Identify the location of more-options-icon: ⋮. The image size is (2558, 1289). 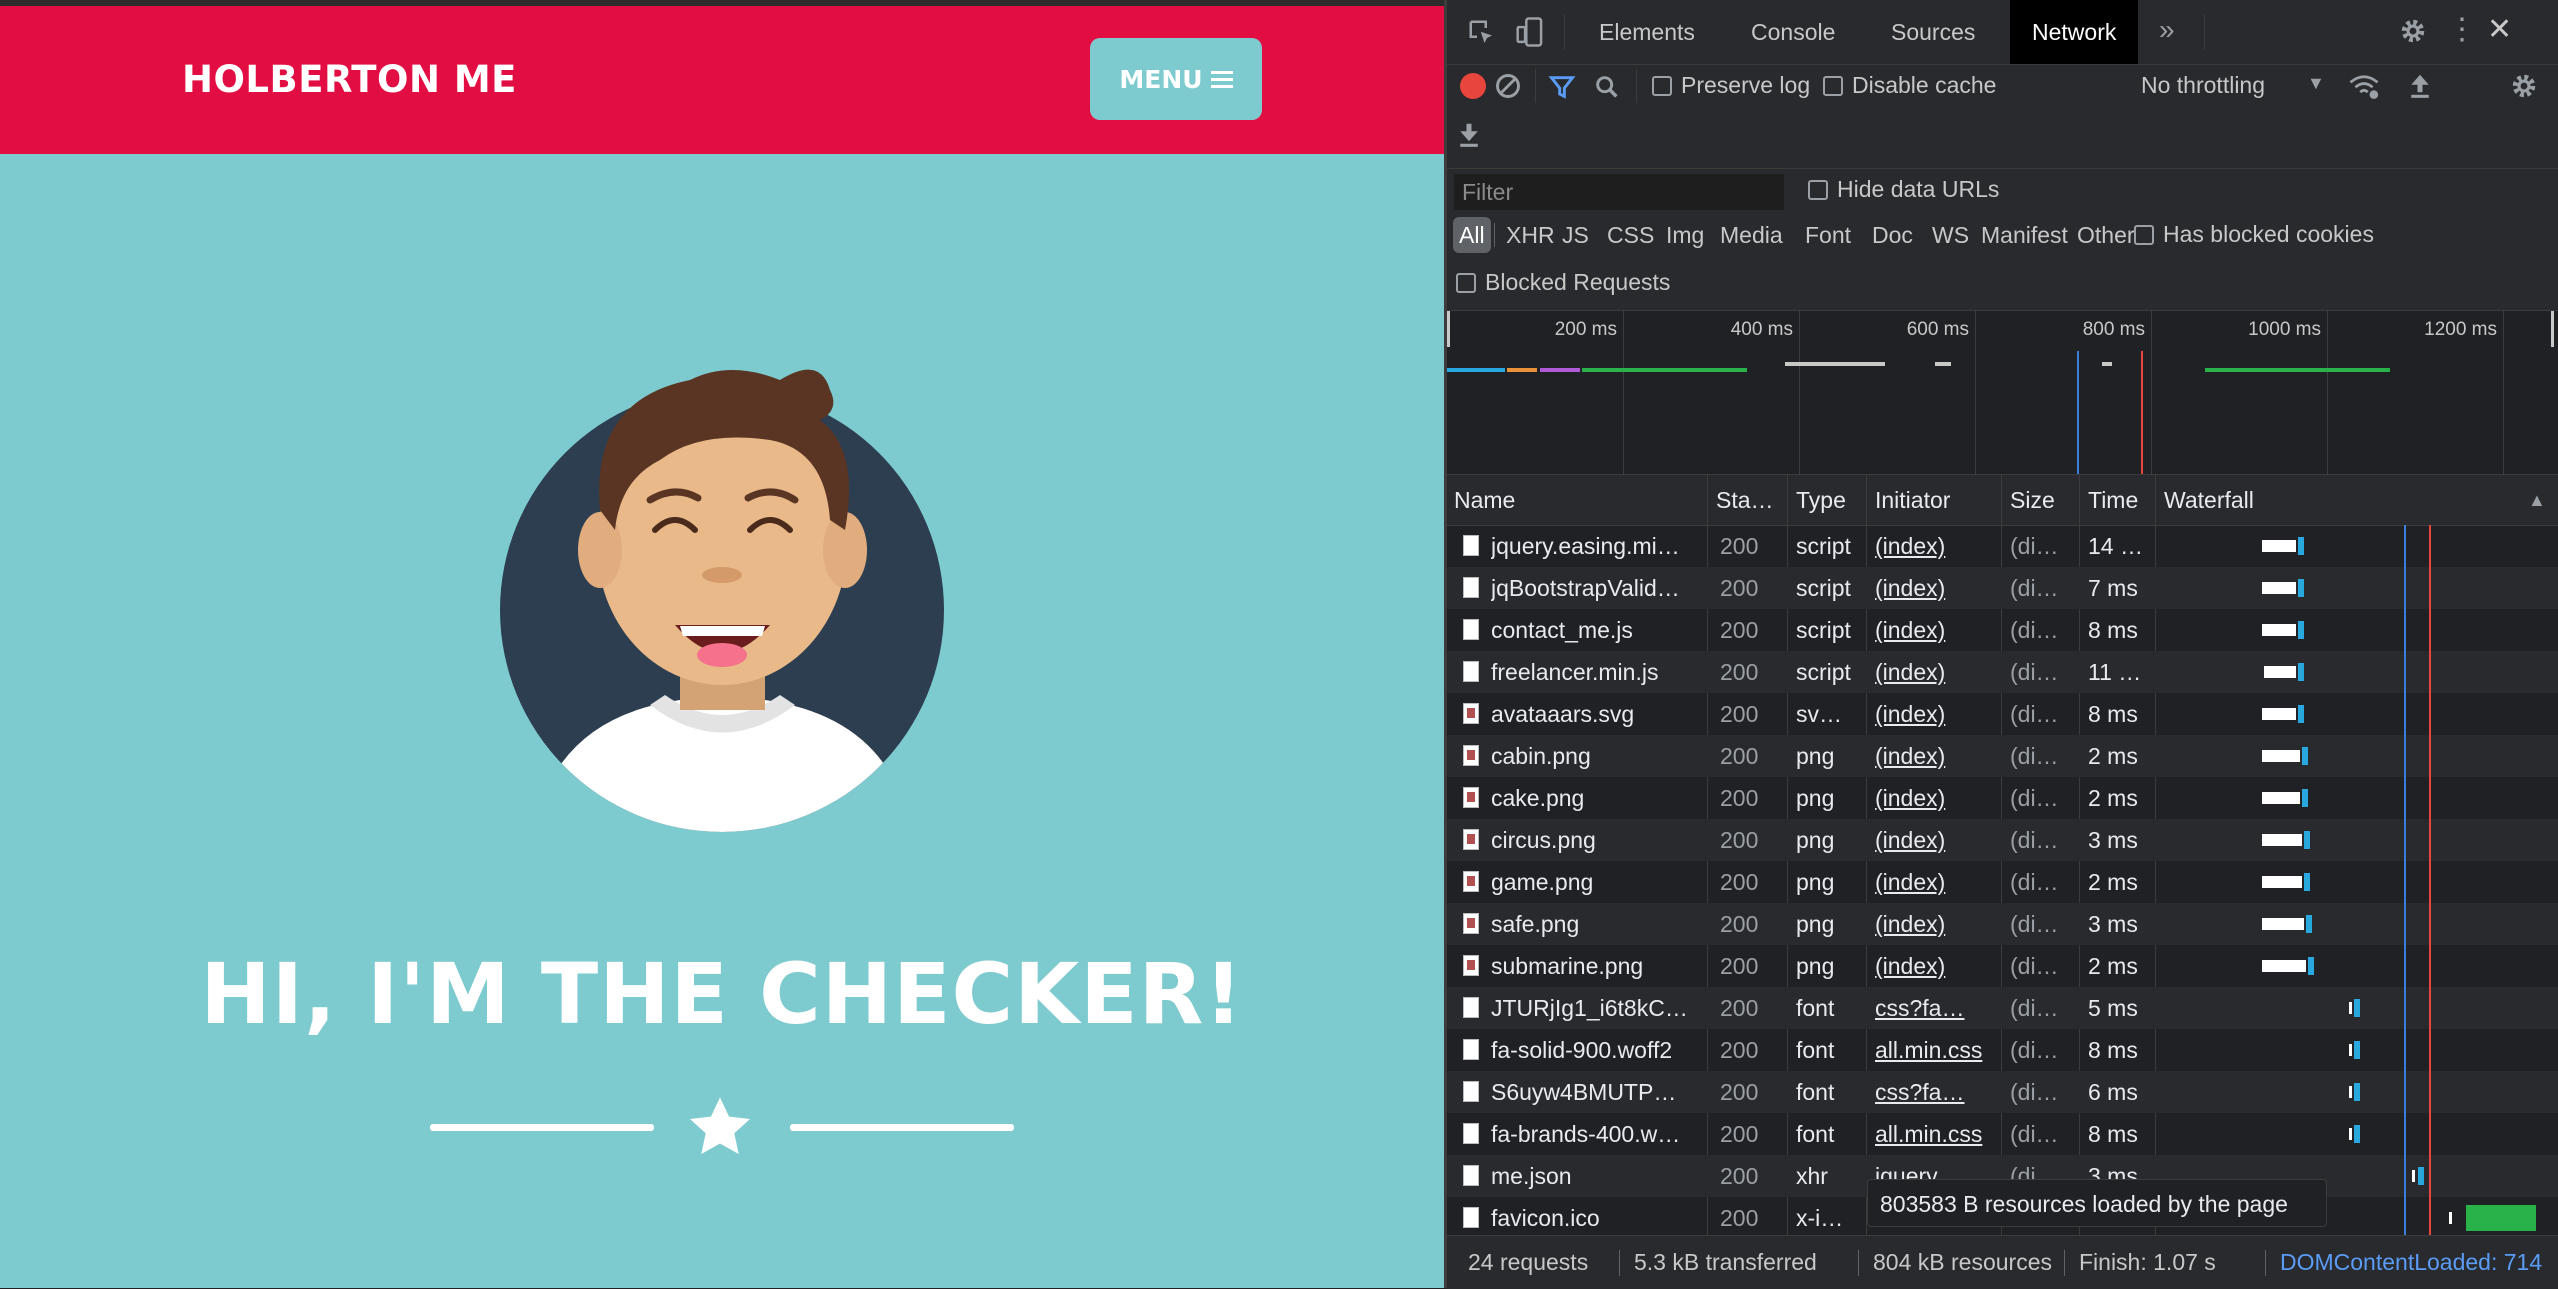
(2462, 30).